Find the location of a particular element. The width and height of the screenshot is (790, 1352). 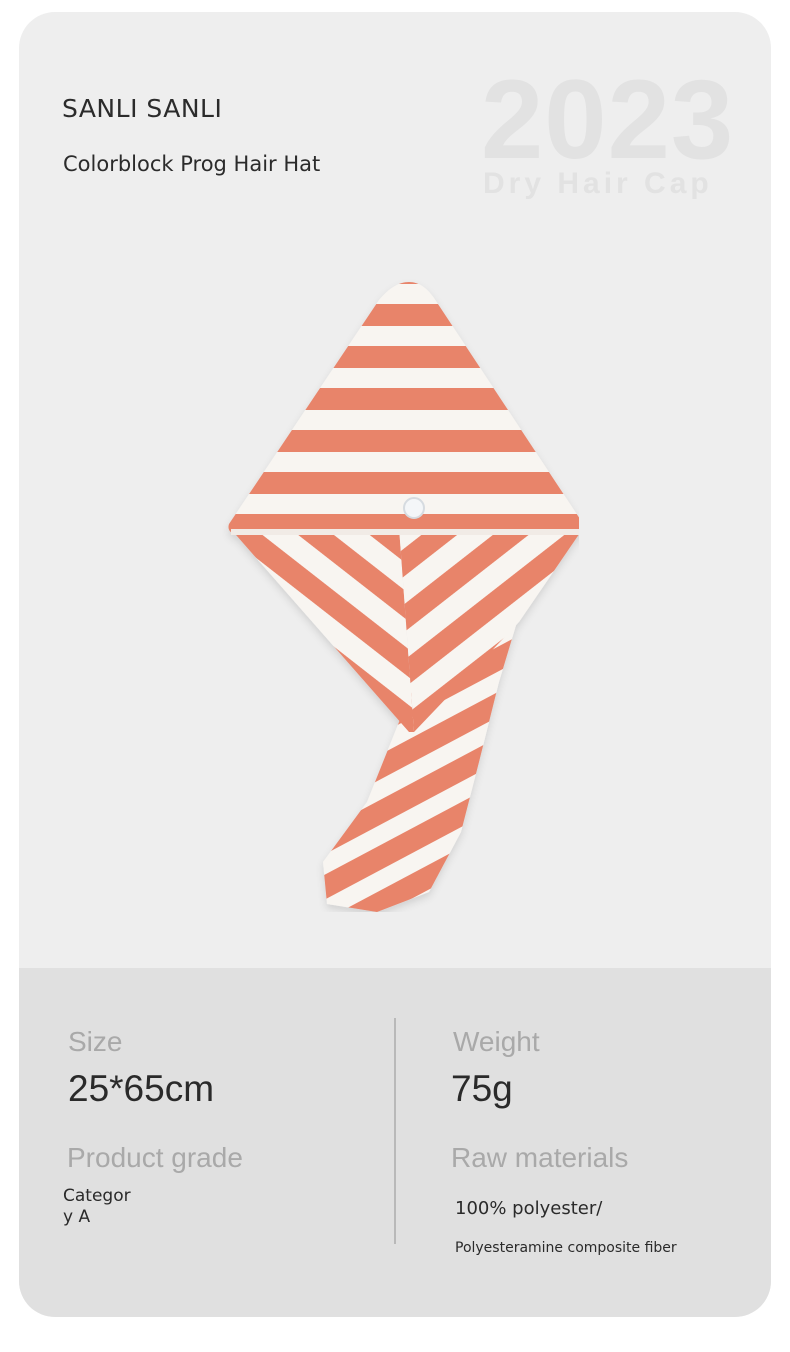

towel-hood is located at coordinates (403, 408).